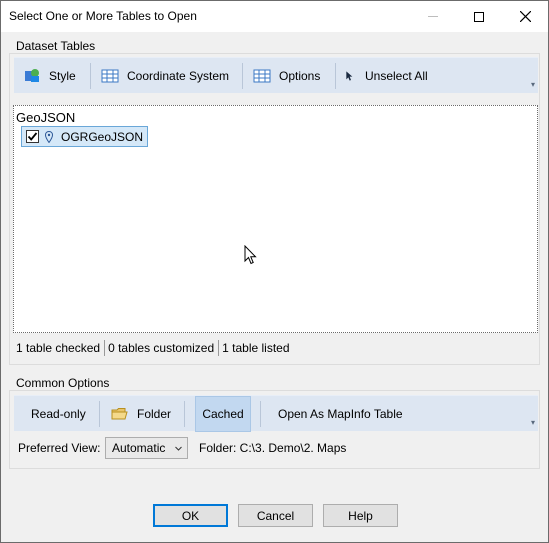 The width and height of the screenshot is (549, 543). I want to click on map-pin-icon, so click(49, 136).